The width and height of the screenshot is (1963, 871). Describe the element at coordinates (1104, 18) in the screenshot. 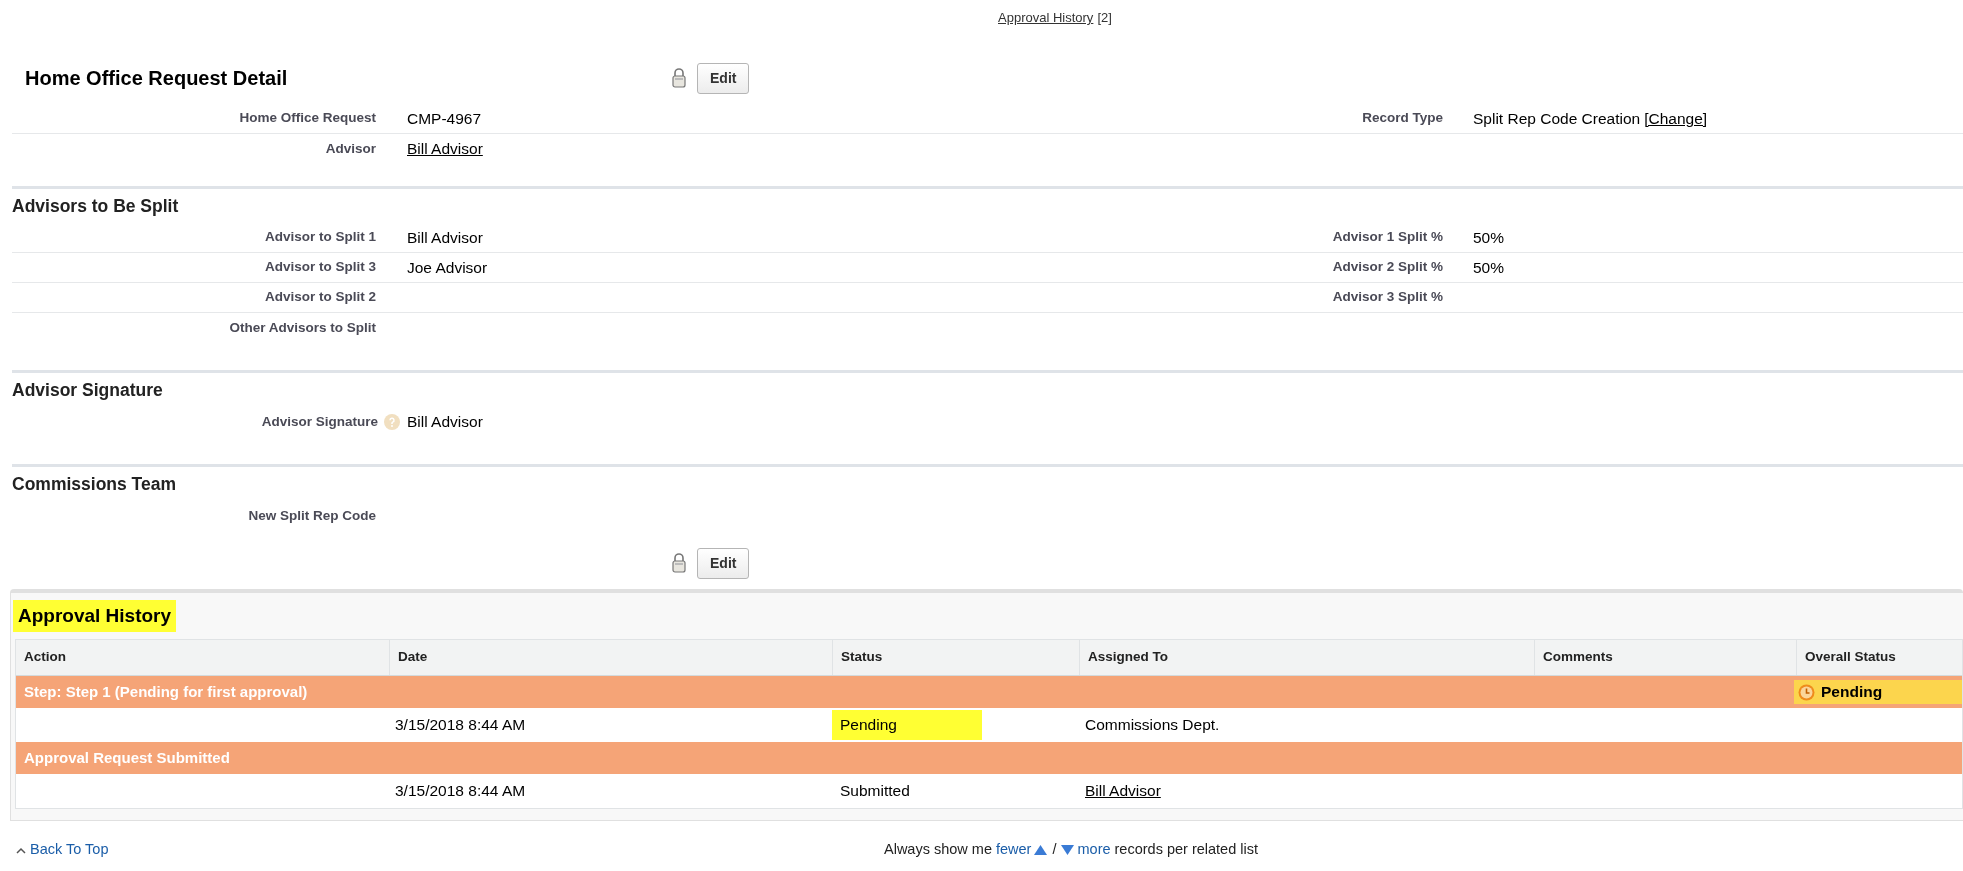

I see `record-count: [2]` at that location.